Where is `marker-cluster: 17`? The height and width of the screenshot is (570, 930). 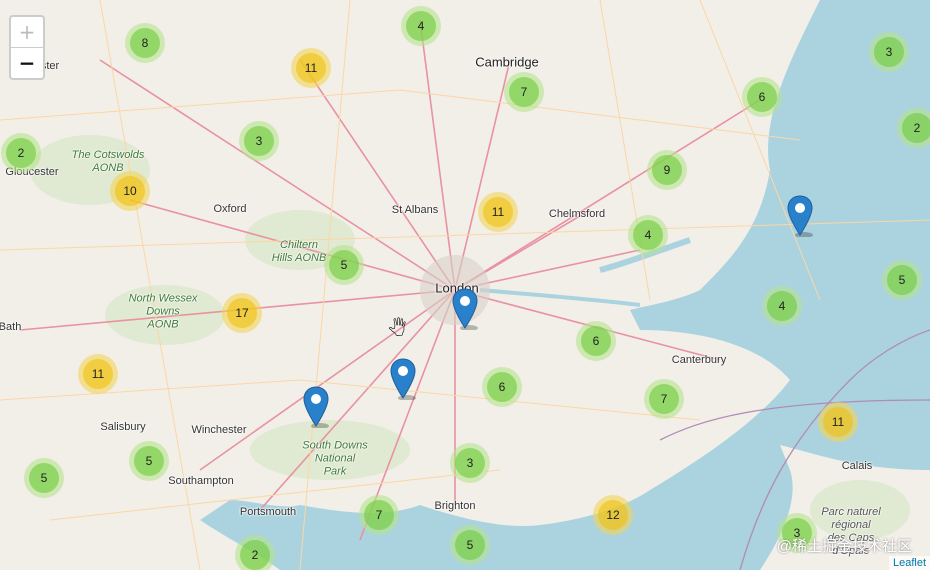 marker-cluster: 17 is located at coordinates (242, 313).